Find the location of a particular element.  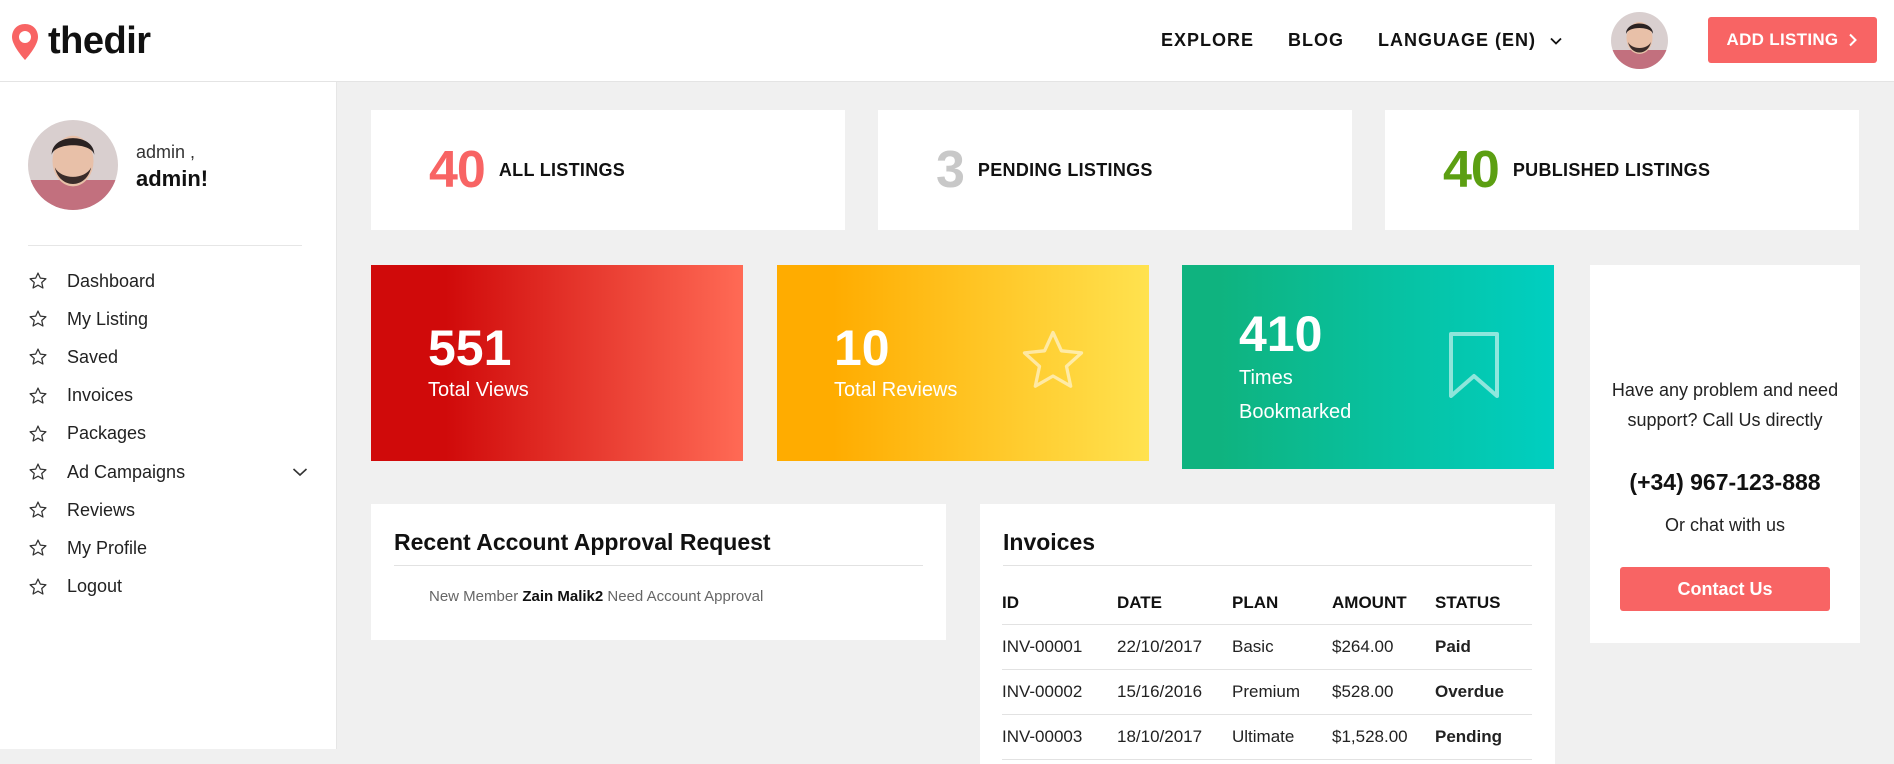

tile-total-reviews: 10 Total Reviews is located at coordinates (963, 363).